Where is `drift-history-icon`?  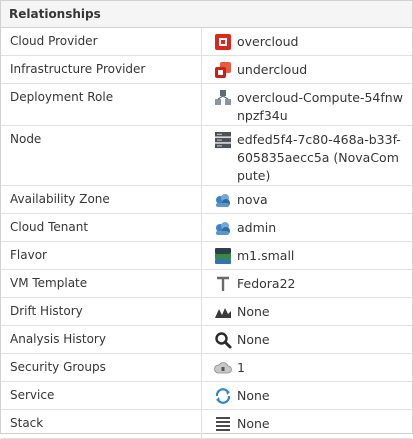 drift-history-icon is located at coordinates (223, 312).